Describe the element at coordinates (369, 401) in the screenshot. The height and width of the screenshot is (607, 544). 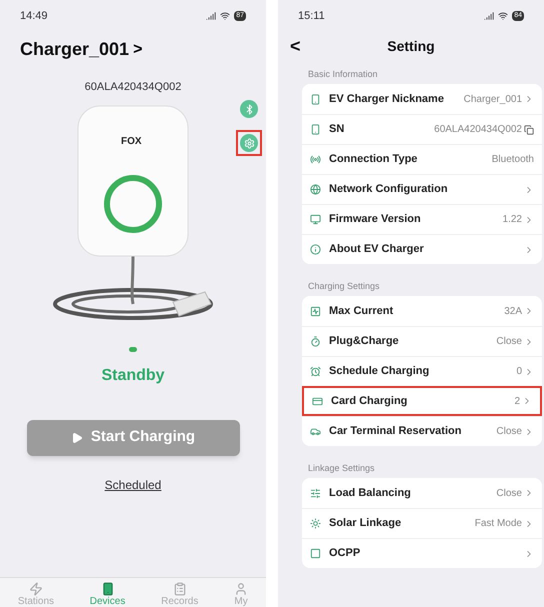
I see `row-label: Card Charging` at that location.